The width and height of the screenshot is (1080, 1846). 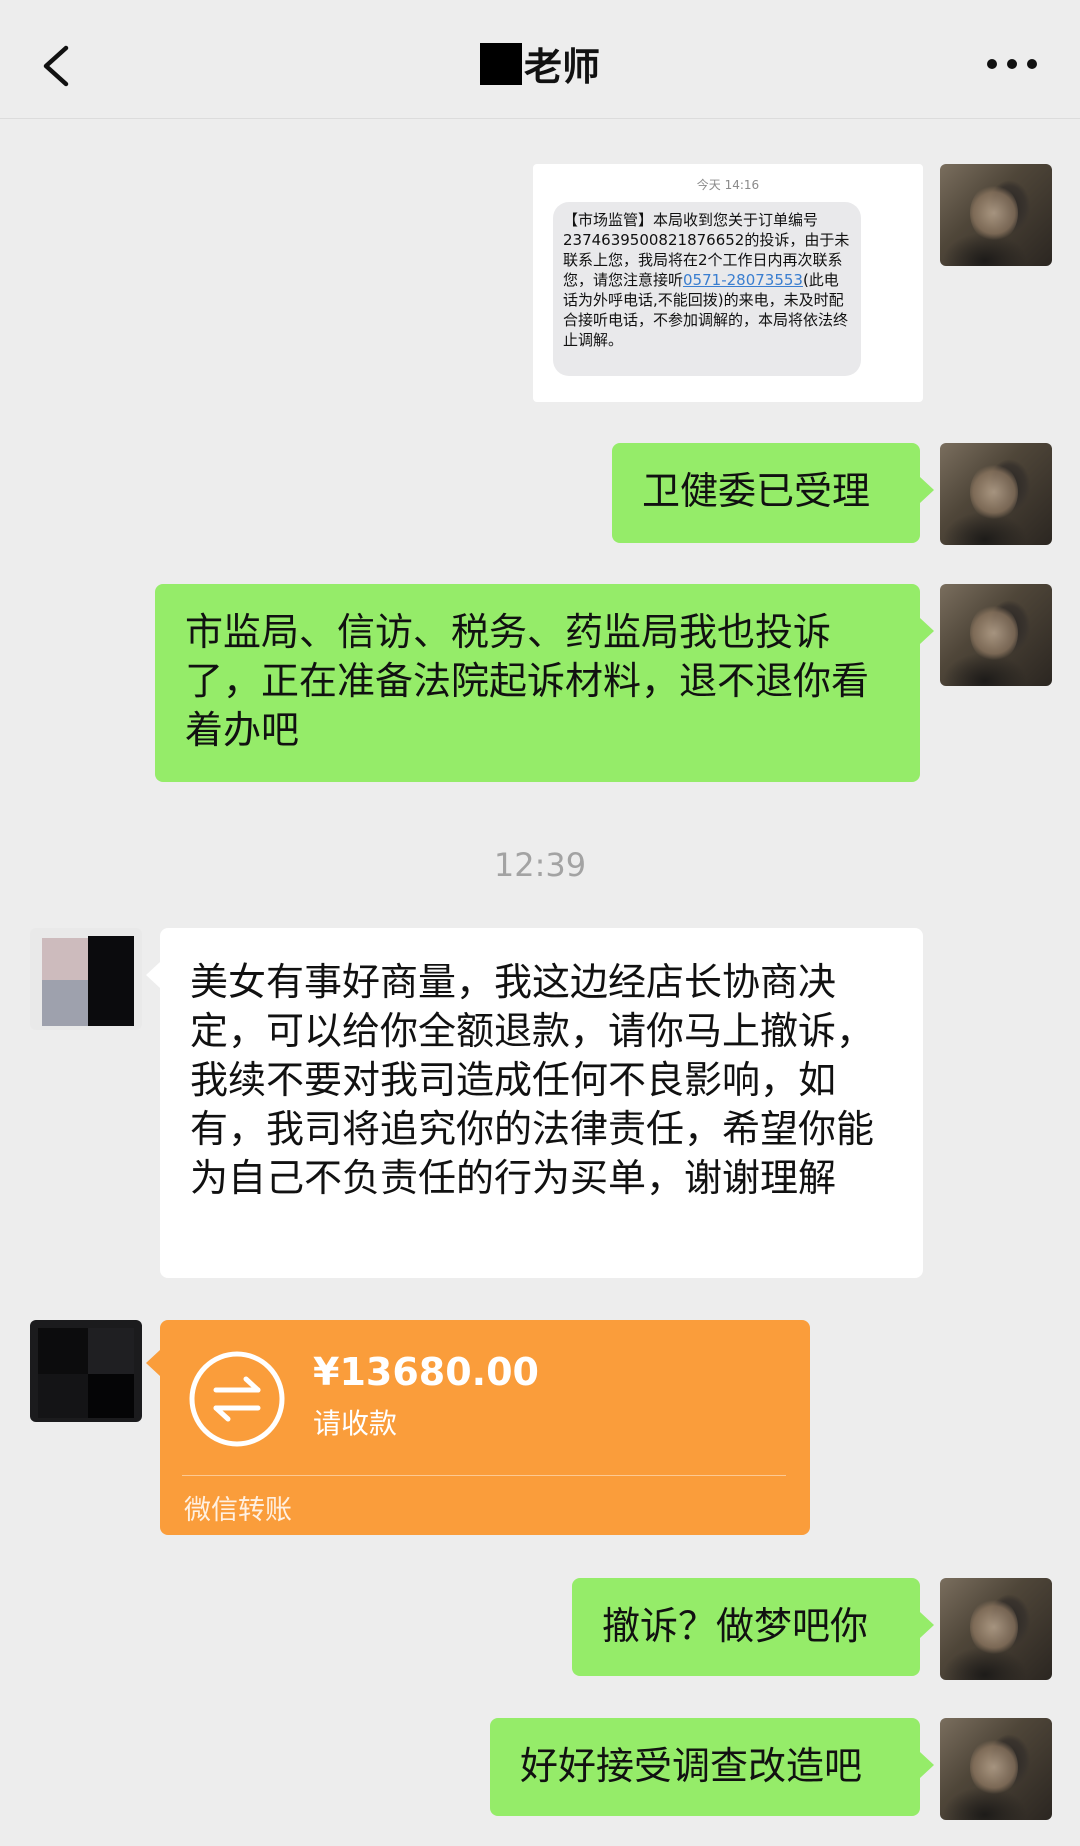 What do you see at coordinates (728, 185) in the screenshot?
I see `sms-time: 今天 14:16` at bounding box center [728, 185].